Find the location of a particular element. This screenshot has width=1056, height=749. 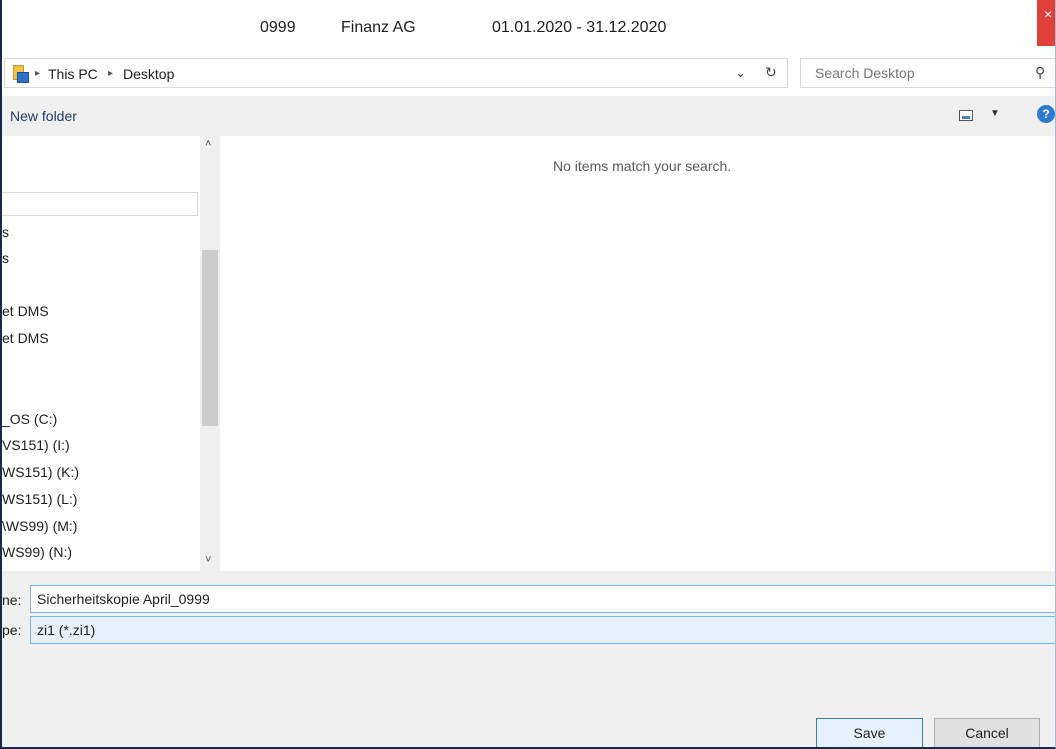

nav-item-drive-k: WS151) (K:) is located at coordinates (40, 472).